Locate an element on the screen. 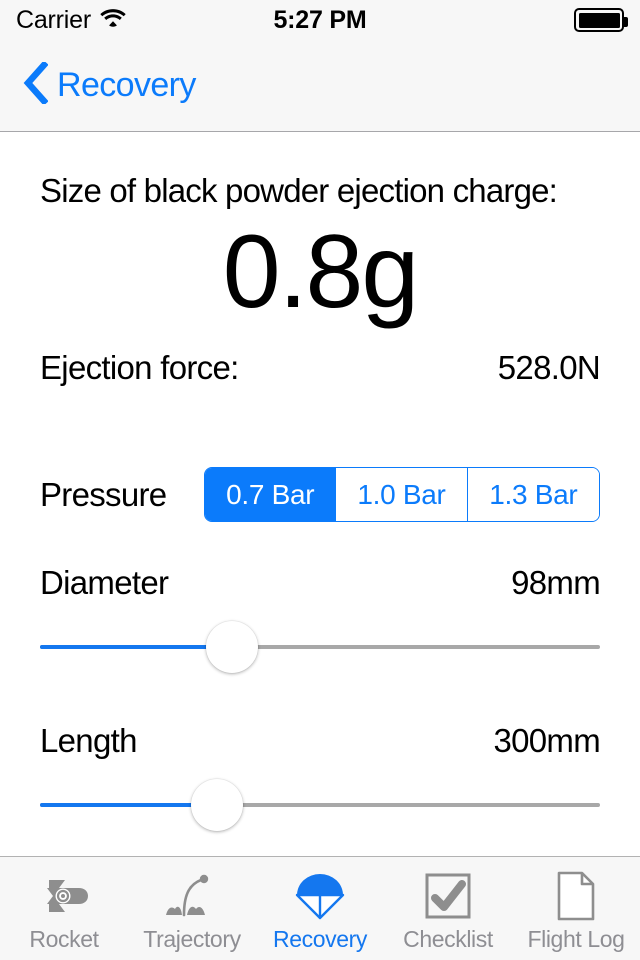  checkbox-check-icon is located at coordinates (448, 896).